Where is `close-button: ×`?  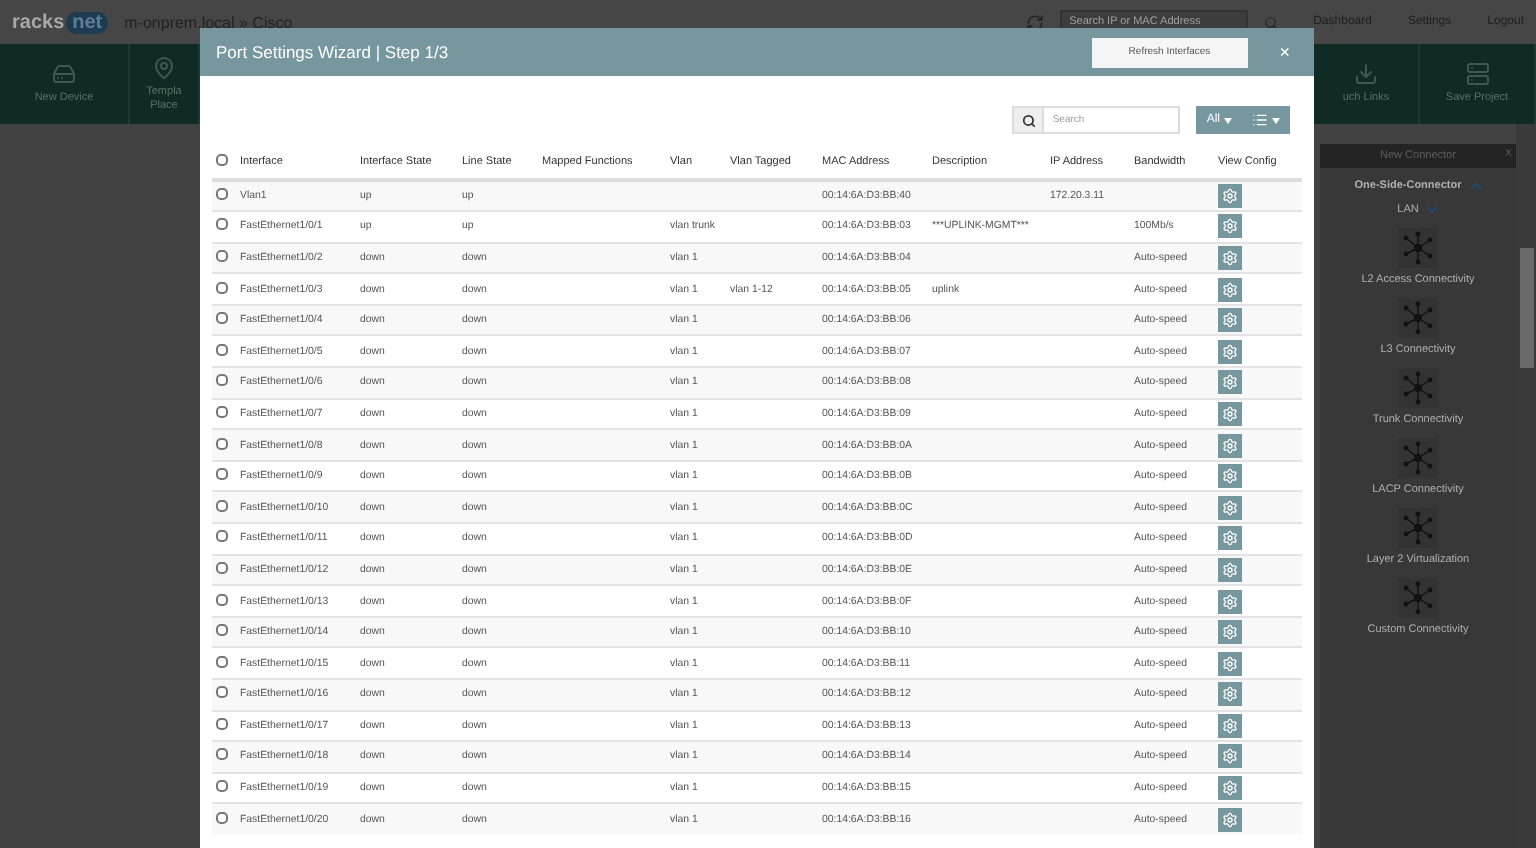
close-button: × is located at coordinates (1284, 52).